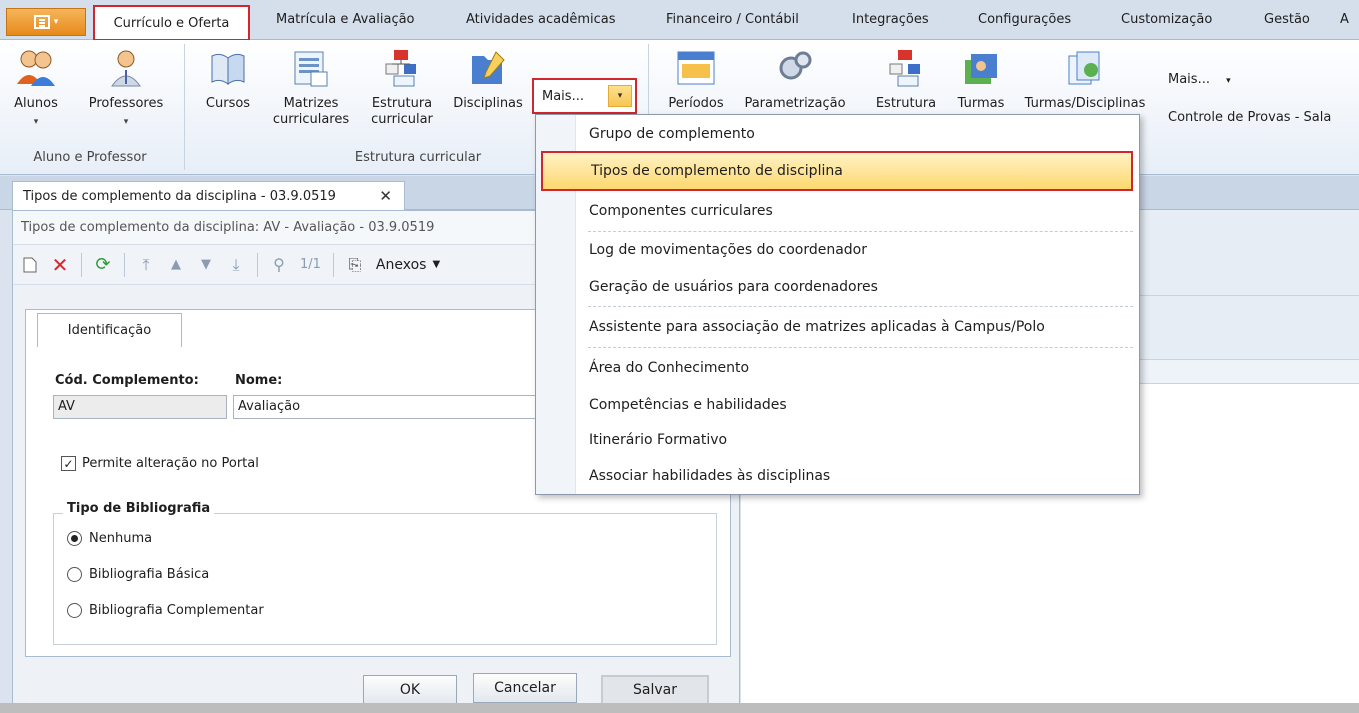 This screenshot has height=713, width=1359. What do you see at coordinates (401, 265) in the screenshot?
I see `anexos-button: Anexos` at bounding box center [401, 265].